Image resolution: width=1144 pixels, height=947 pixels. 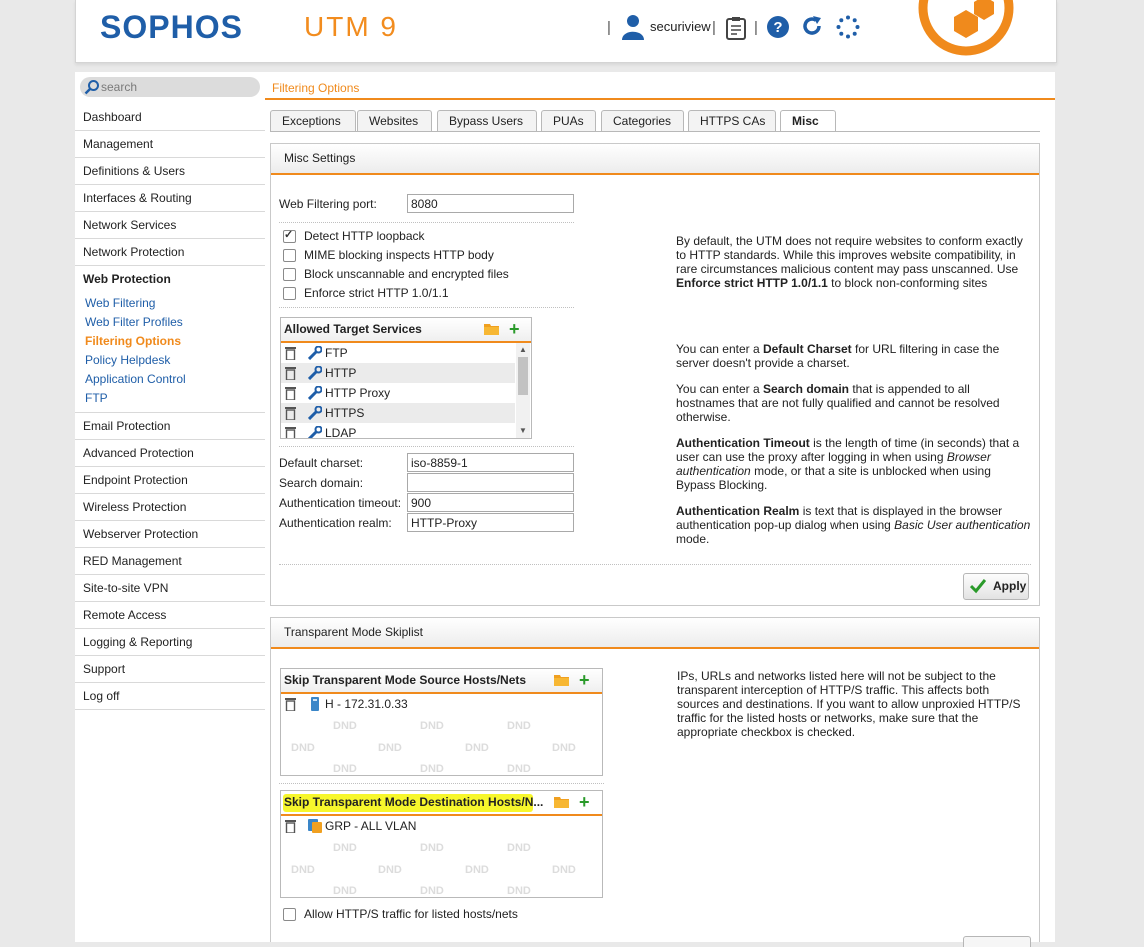 I want to click on default-charset-field: iso-8859-1, so click(x=490, y=462).